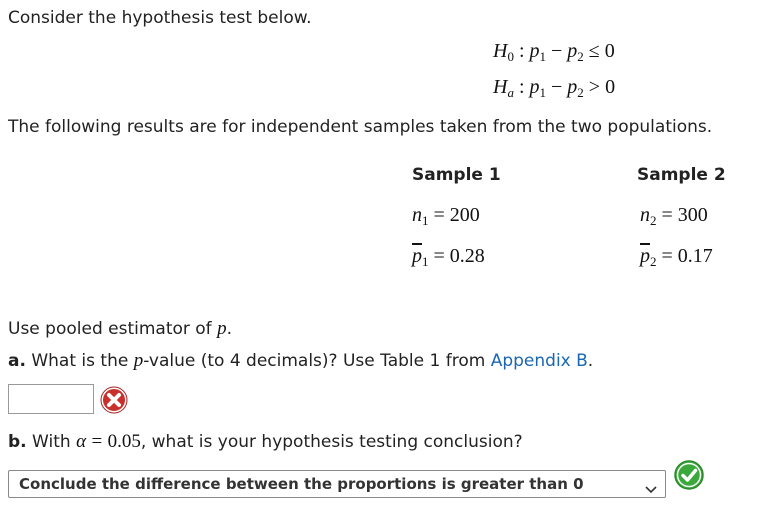  Describe the element at coordinates (554, 88) in the screenshot. I see `alternative-hypothesis: Ha : p1 − p2 > 0` at that location.